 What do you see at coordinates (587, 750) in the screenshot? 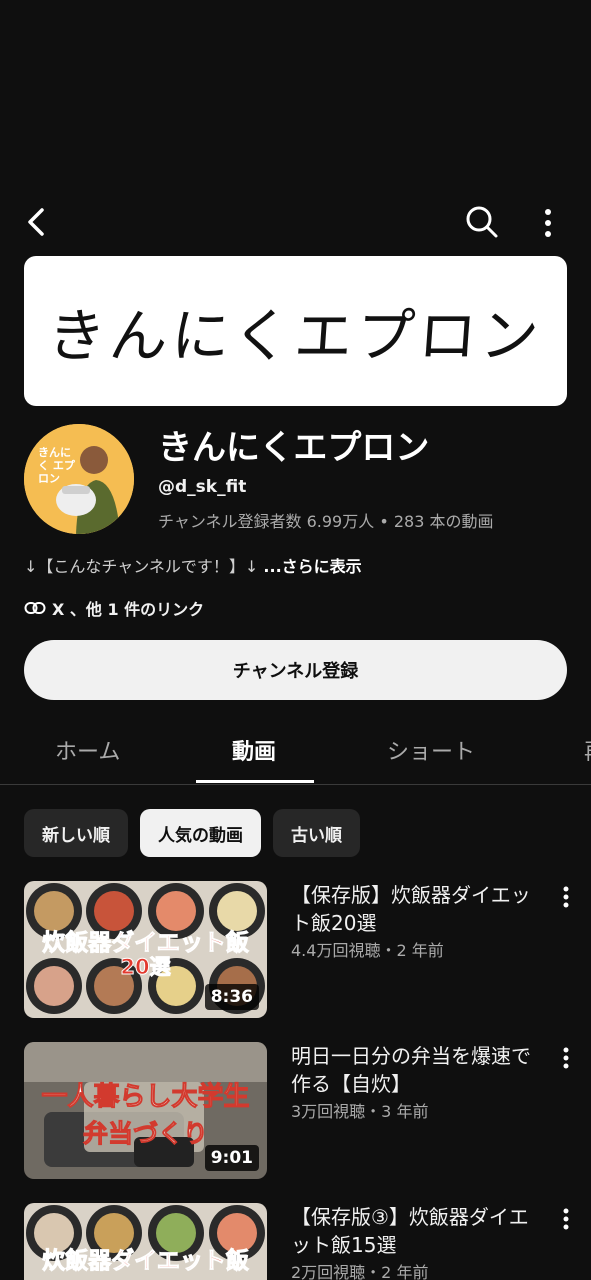
I see `tab-next: 再` at bounding box center [587, 750].